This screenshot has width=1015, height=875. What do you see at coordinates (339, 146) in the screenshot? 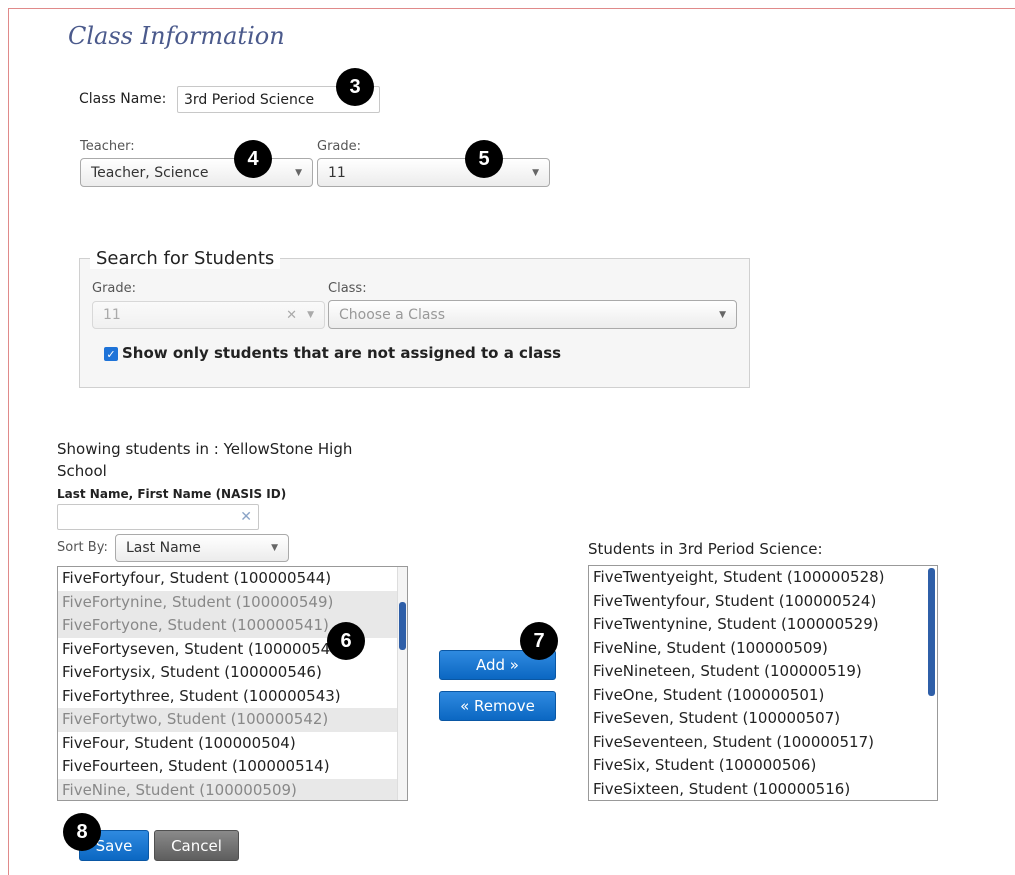
I see `grade-label: Grade:` at bounding box center [339, 146].